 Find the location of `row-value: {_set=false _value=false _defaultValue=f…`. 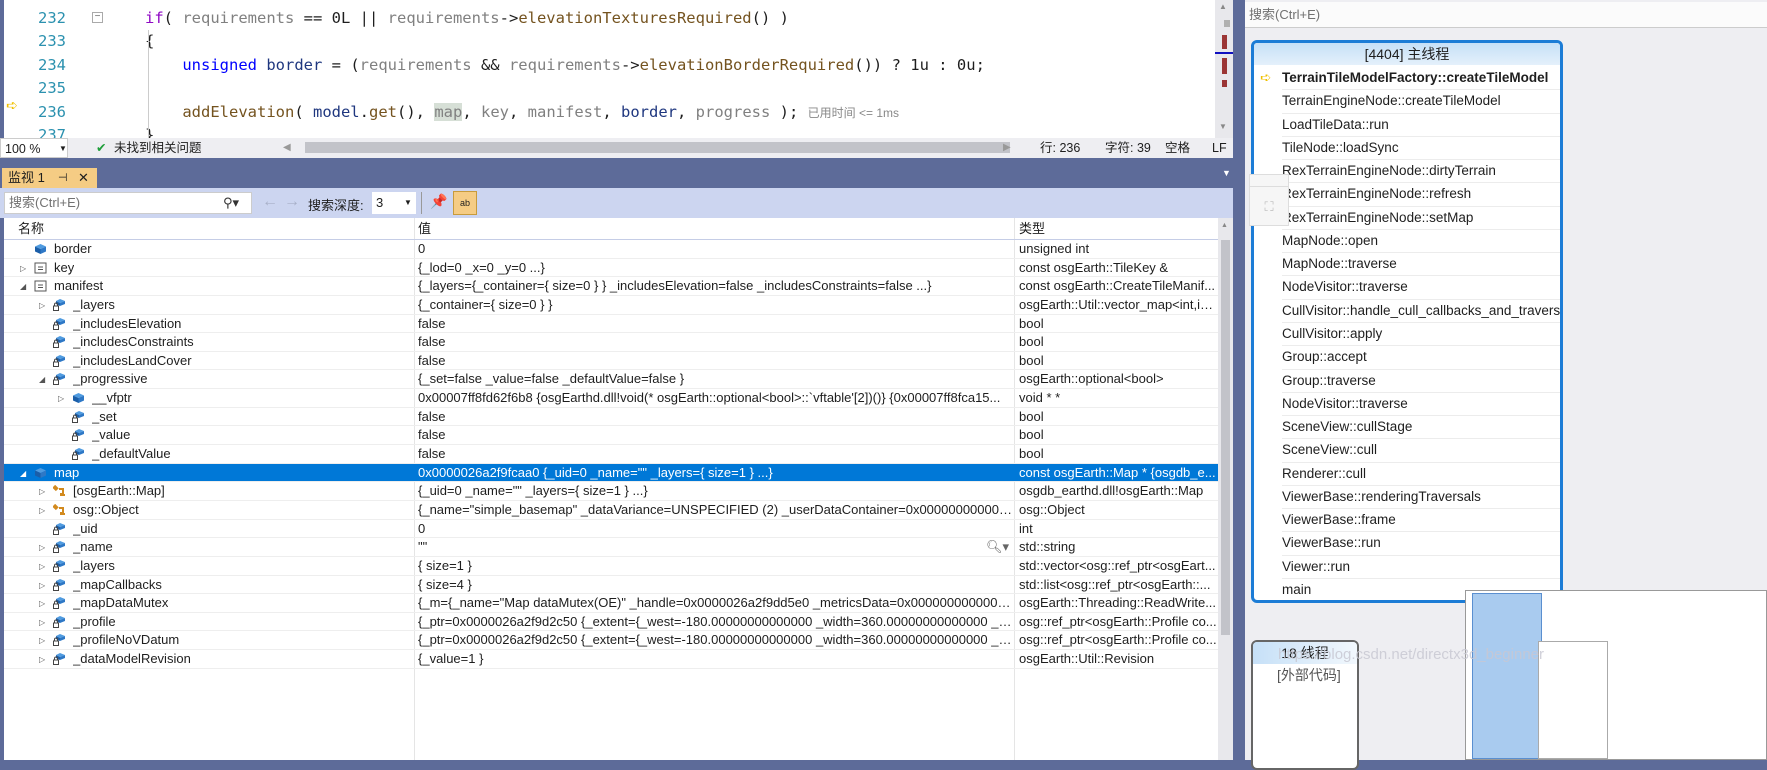

row-value: {_set=false _value=false _defaultValue=f… is located at coordinates (716, 379).